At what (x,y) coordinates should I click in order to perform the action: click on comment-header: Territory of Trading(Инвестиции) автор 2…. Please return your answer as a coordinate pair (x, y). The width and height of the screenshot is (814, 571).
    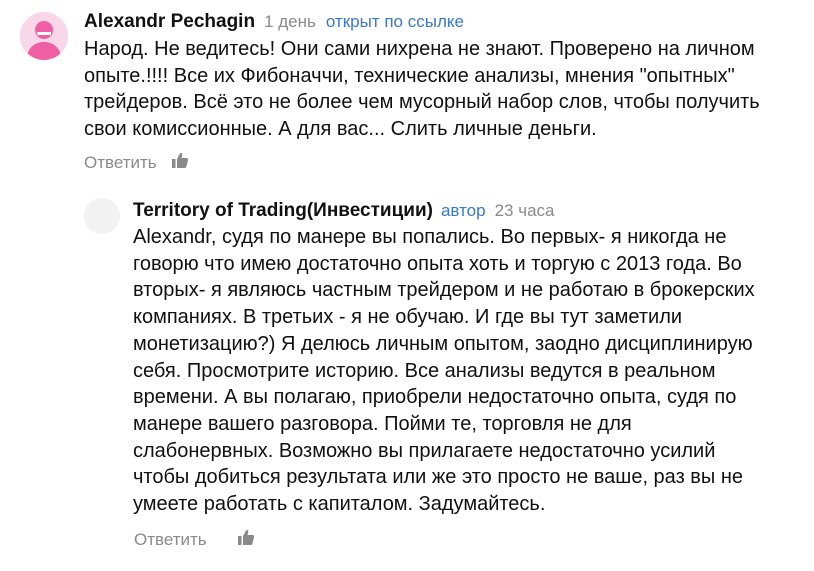
    Looking at the image, I should click on (344, 211).